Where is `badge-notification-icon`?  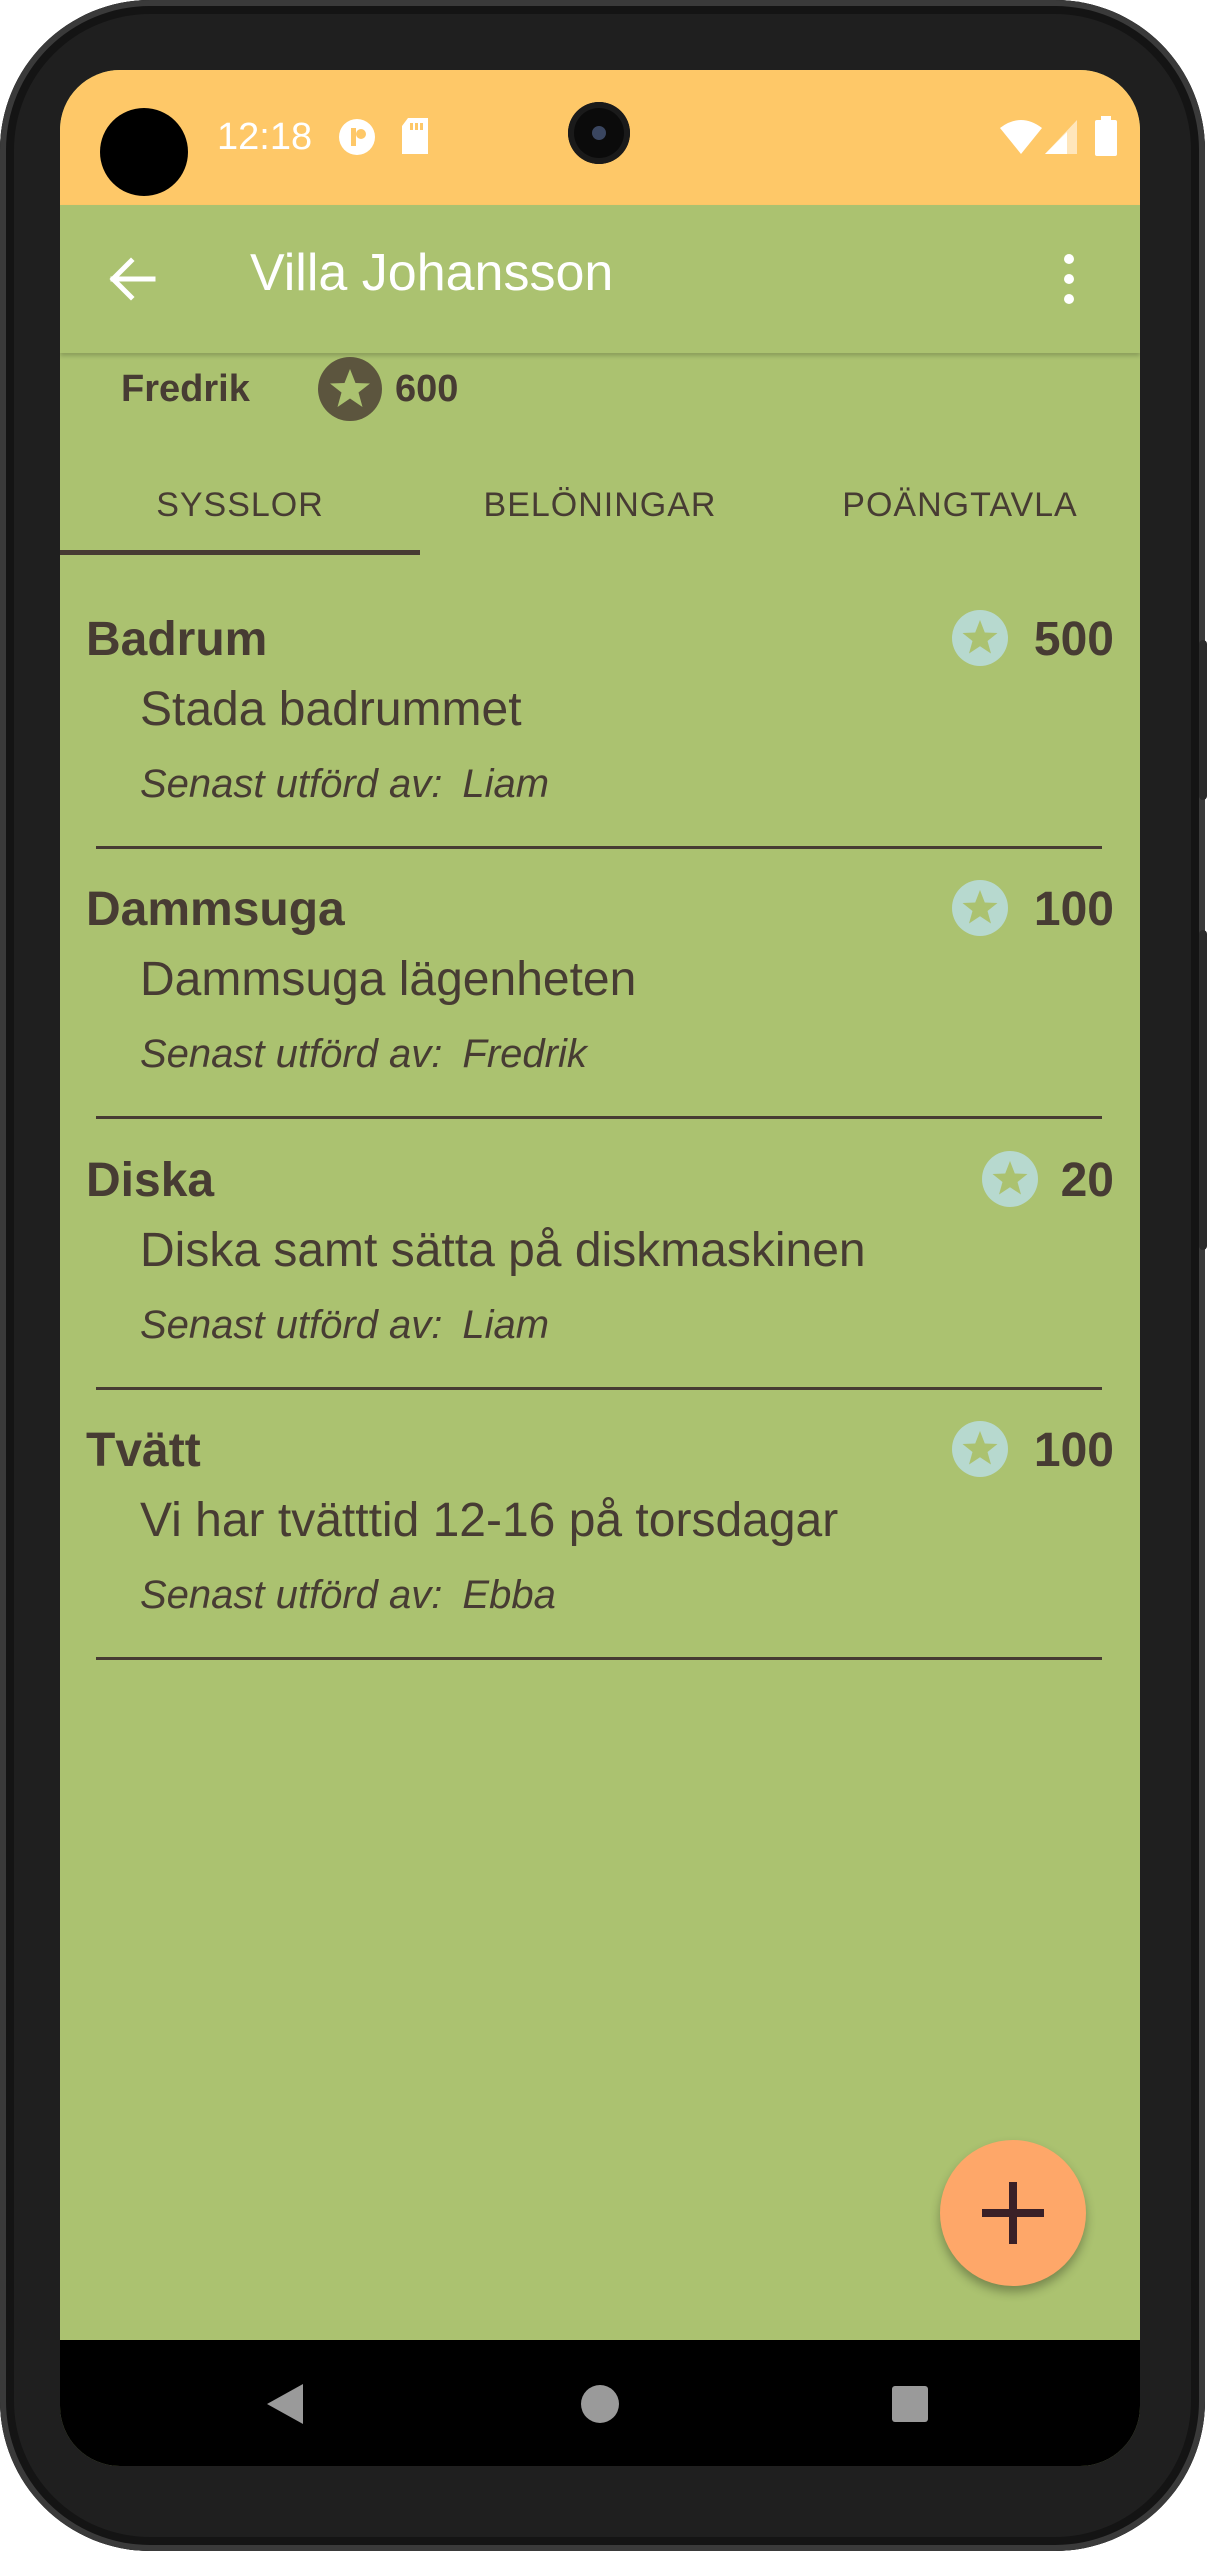
badge-notification-icon is located at coordinates (357, 137).